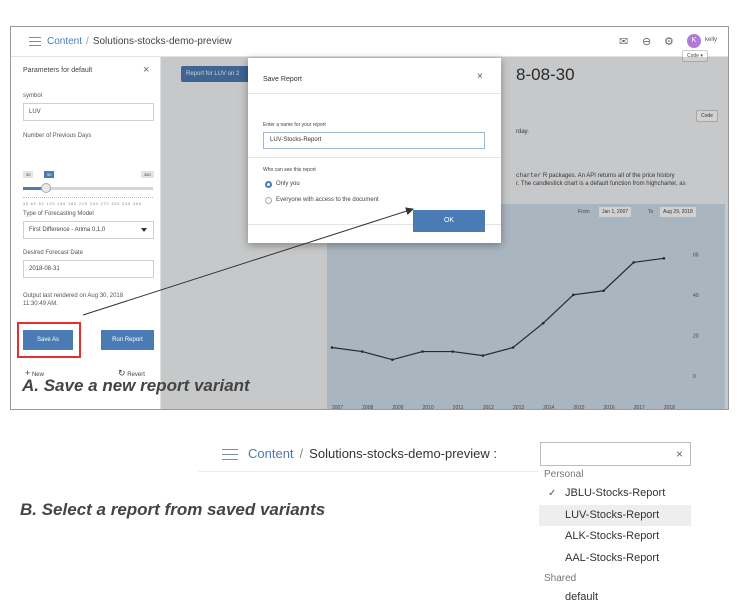  I want to click on caption-a: A. Save a new report variant, so click(136, 385).